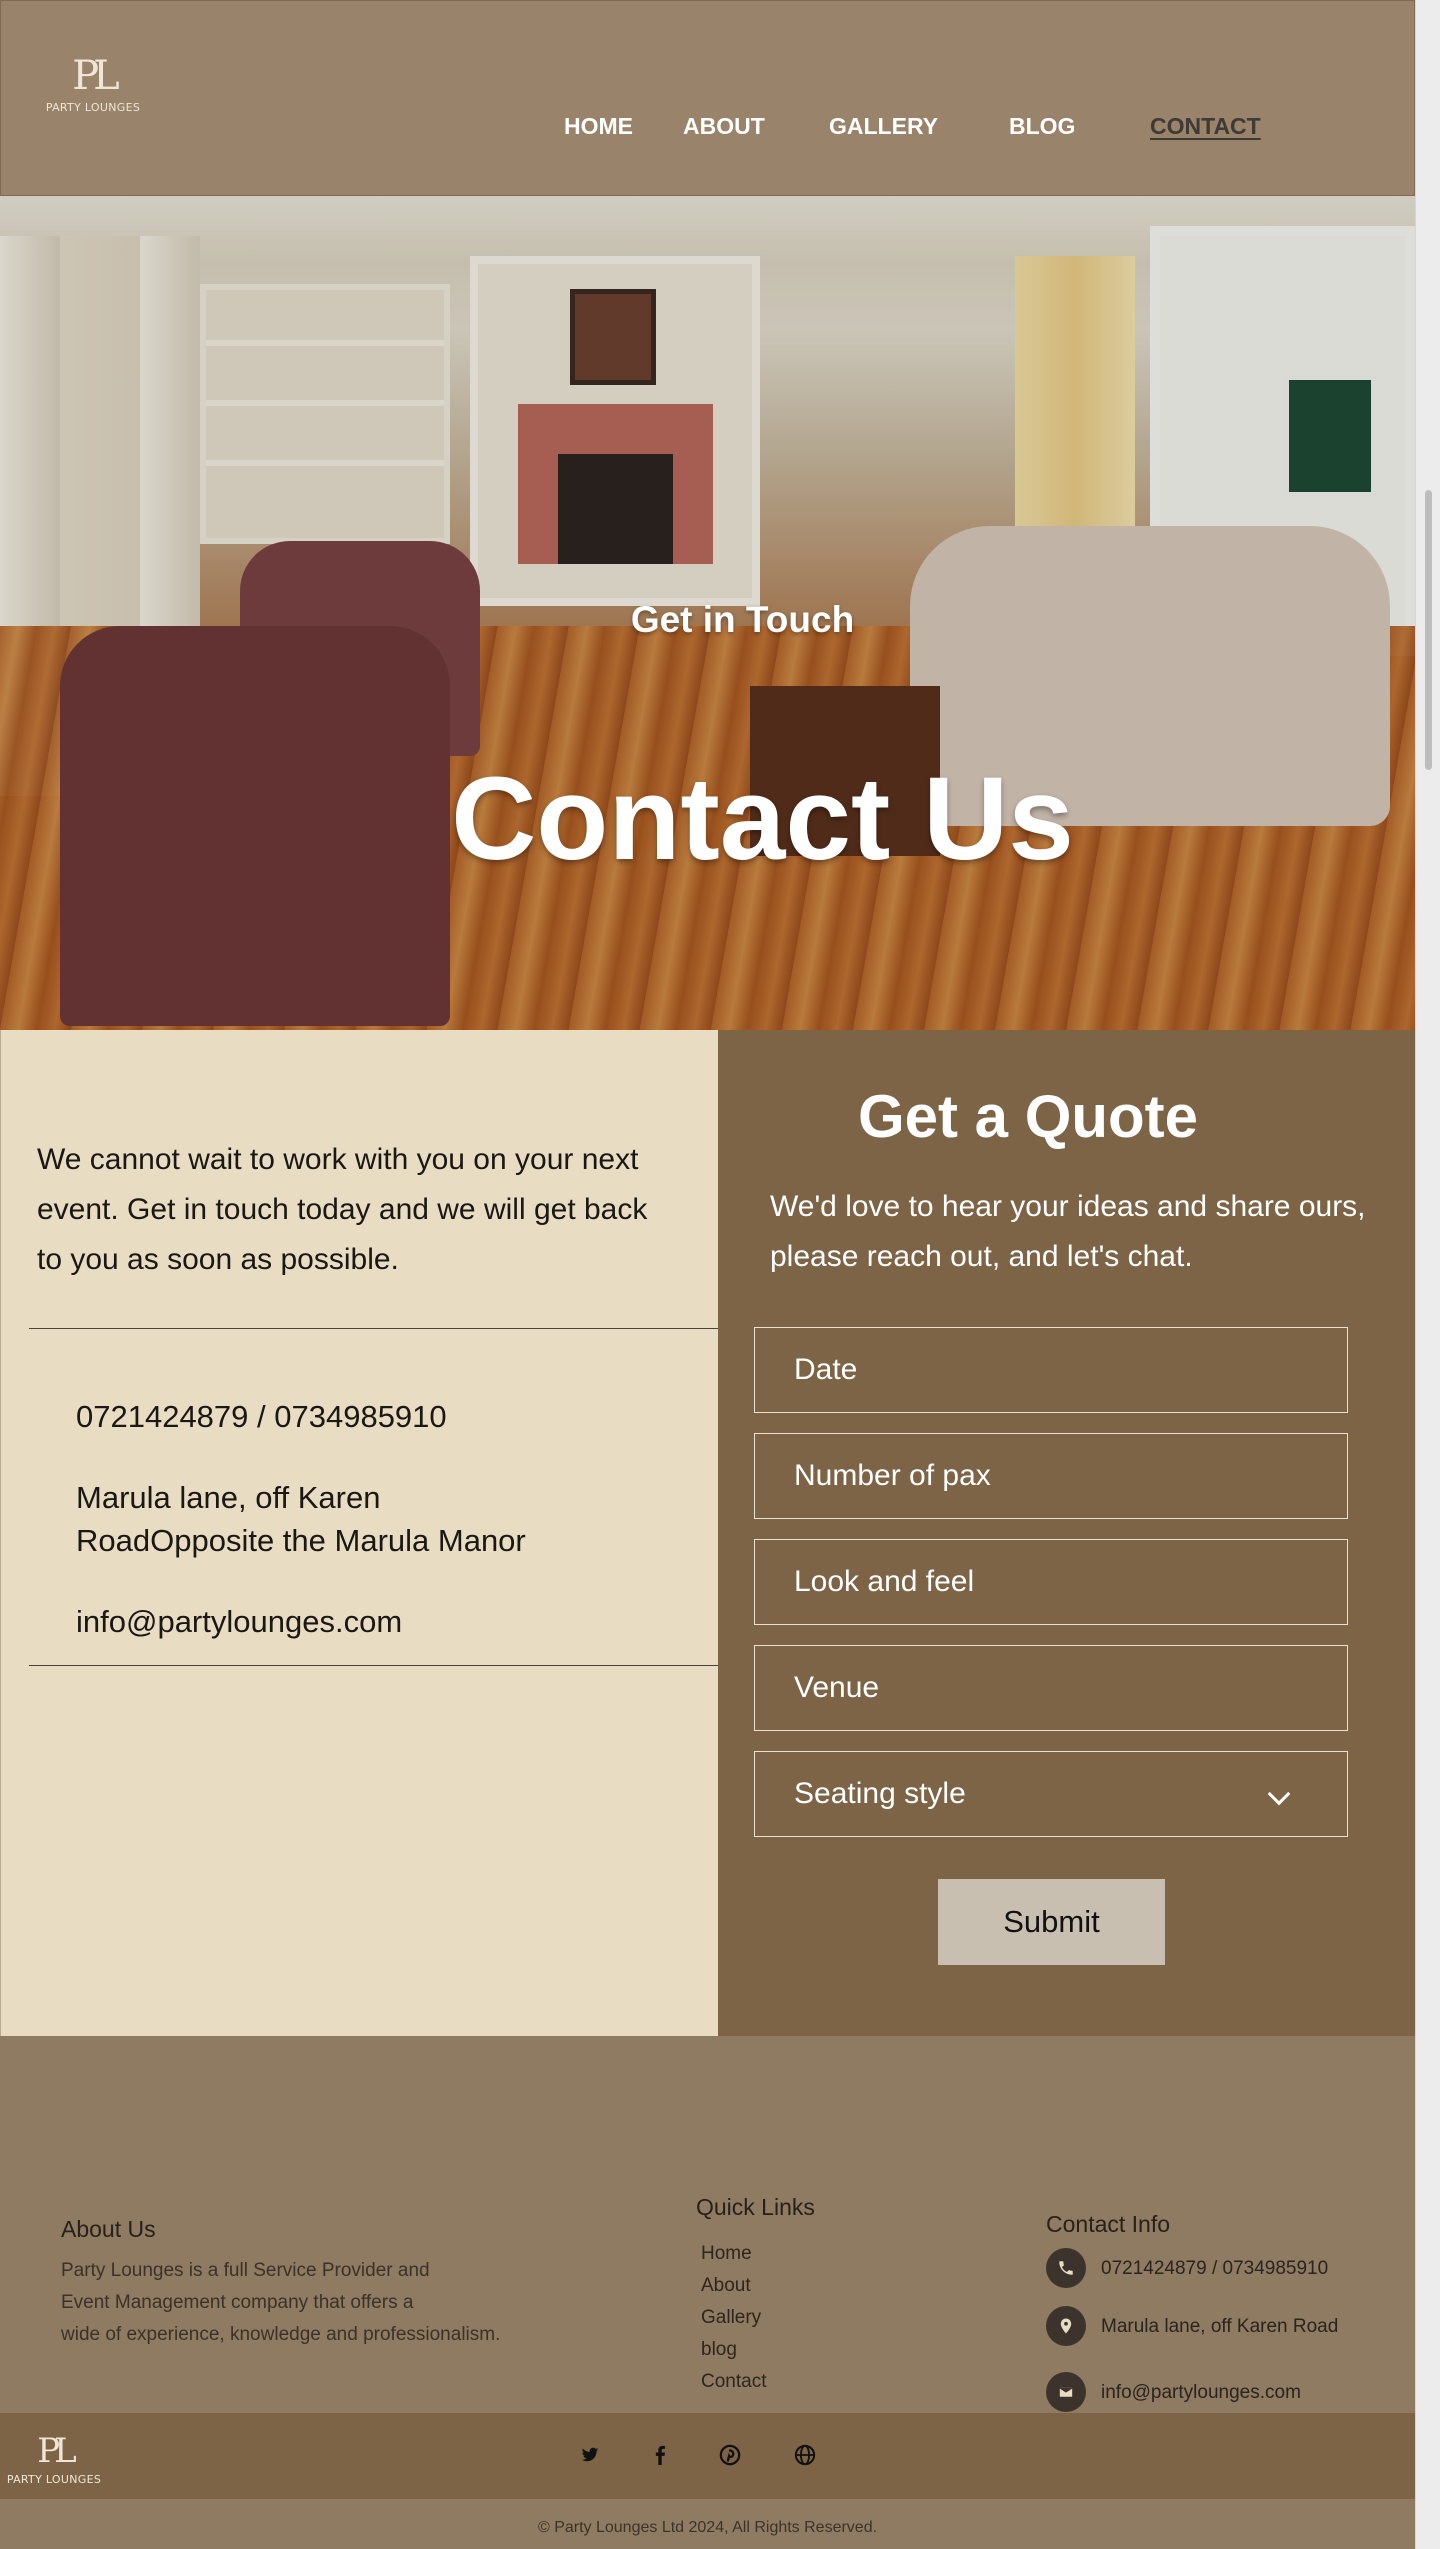 The width and height of the screenshot is (1440, 2549). Describe the element at coordinates (228, 1497) in the screenshot. I see `contact-address-line1: Marula lane, off Karen` at that location.